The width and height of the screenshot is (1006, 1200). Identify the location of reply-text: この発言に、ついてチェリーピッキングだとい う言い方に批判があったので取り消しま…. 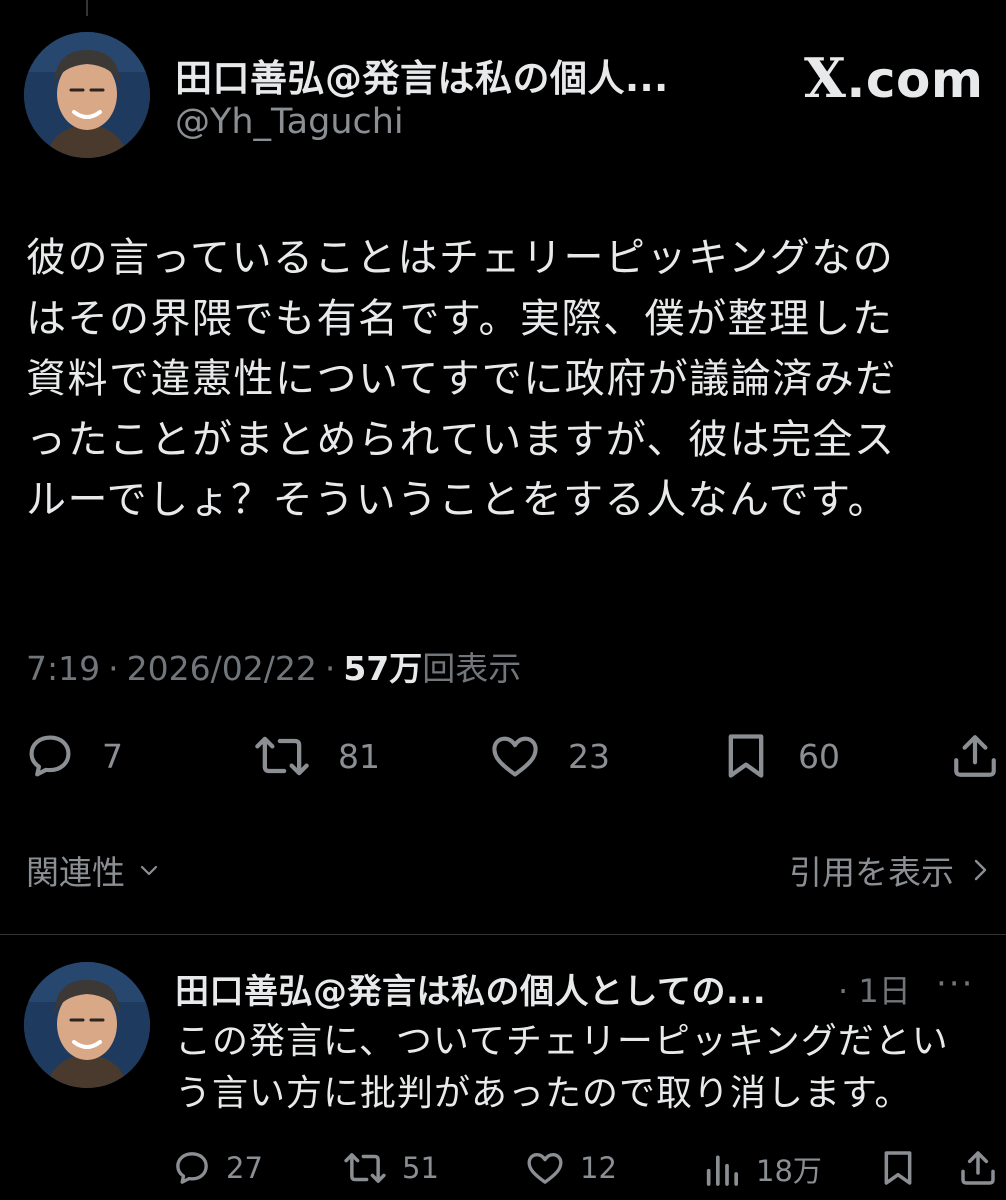
(580, 1068).